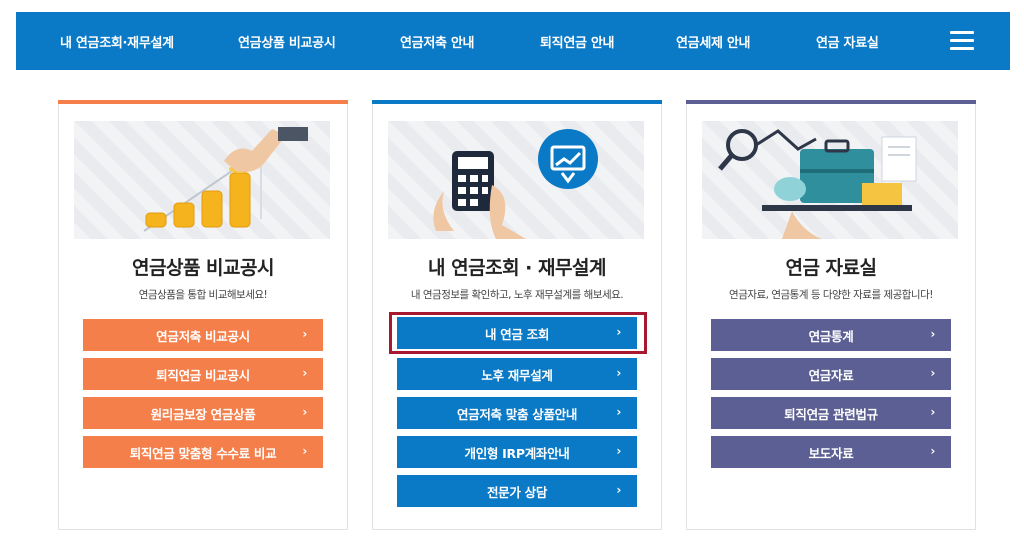 The image size is (1024, 545). I want to click on calculator-chart-icon, so click(516, 180).